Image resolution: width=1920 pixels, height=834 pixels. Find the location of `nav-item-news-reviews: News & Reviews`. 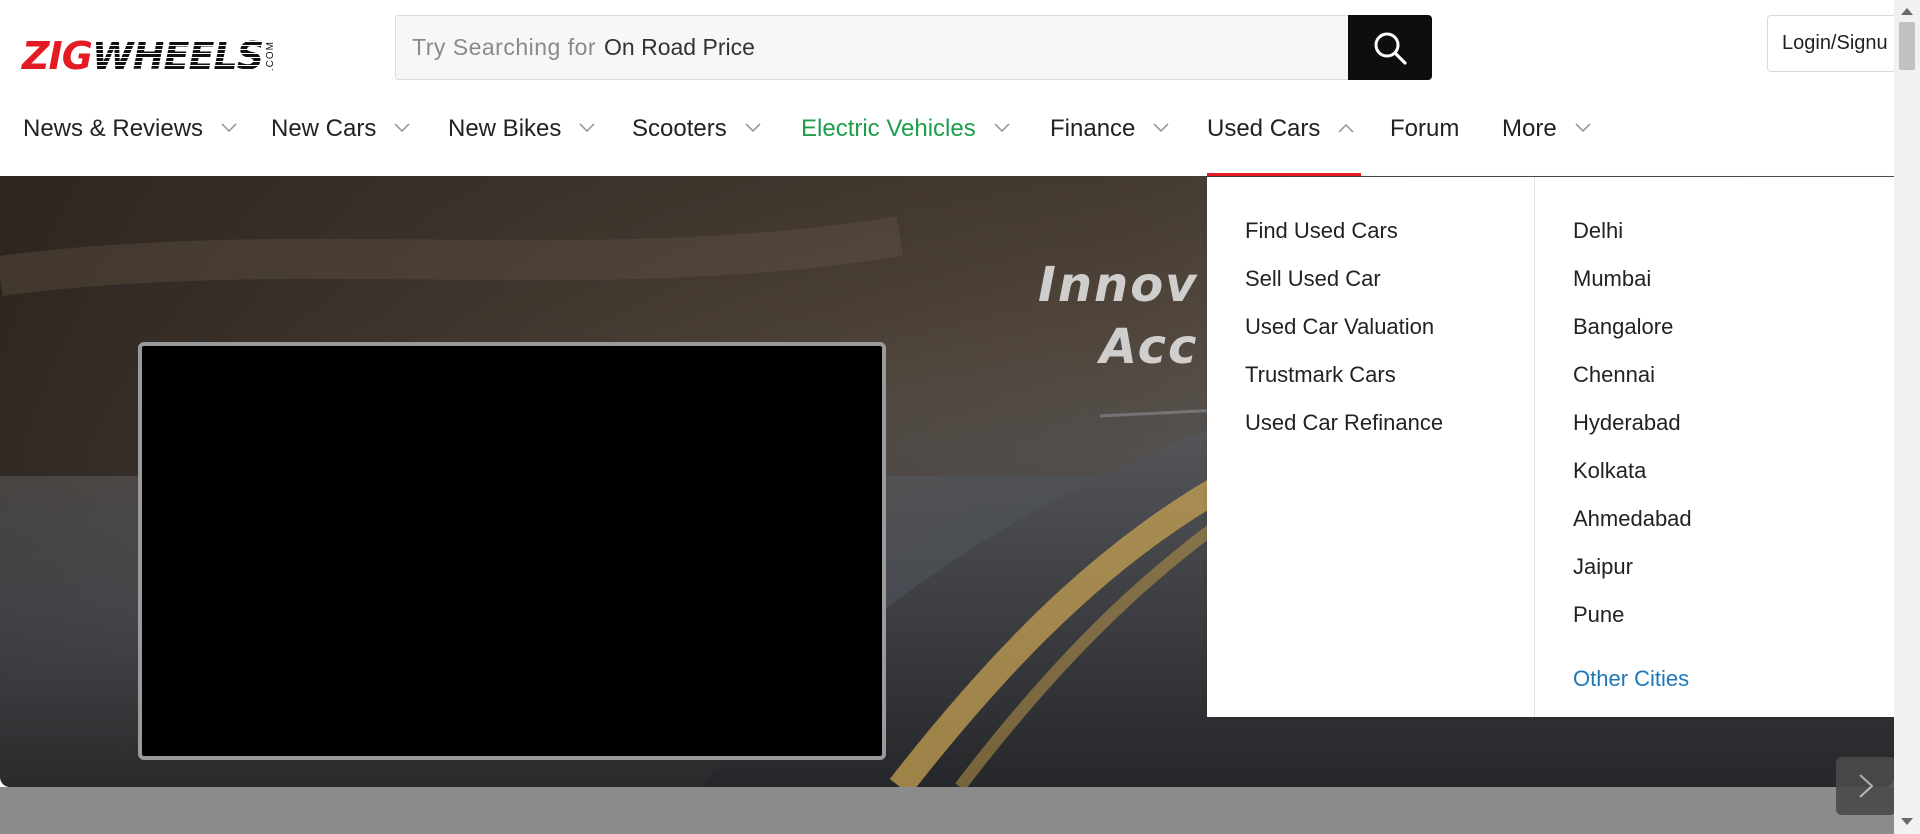

nav-item-news-reviews: News & Reviews is located at coordinates (130, 138).